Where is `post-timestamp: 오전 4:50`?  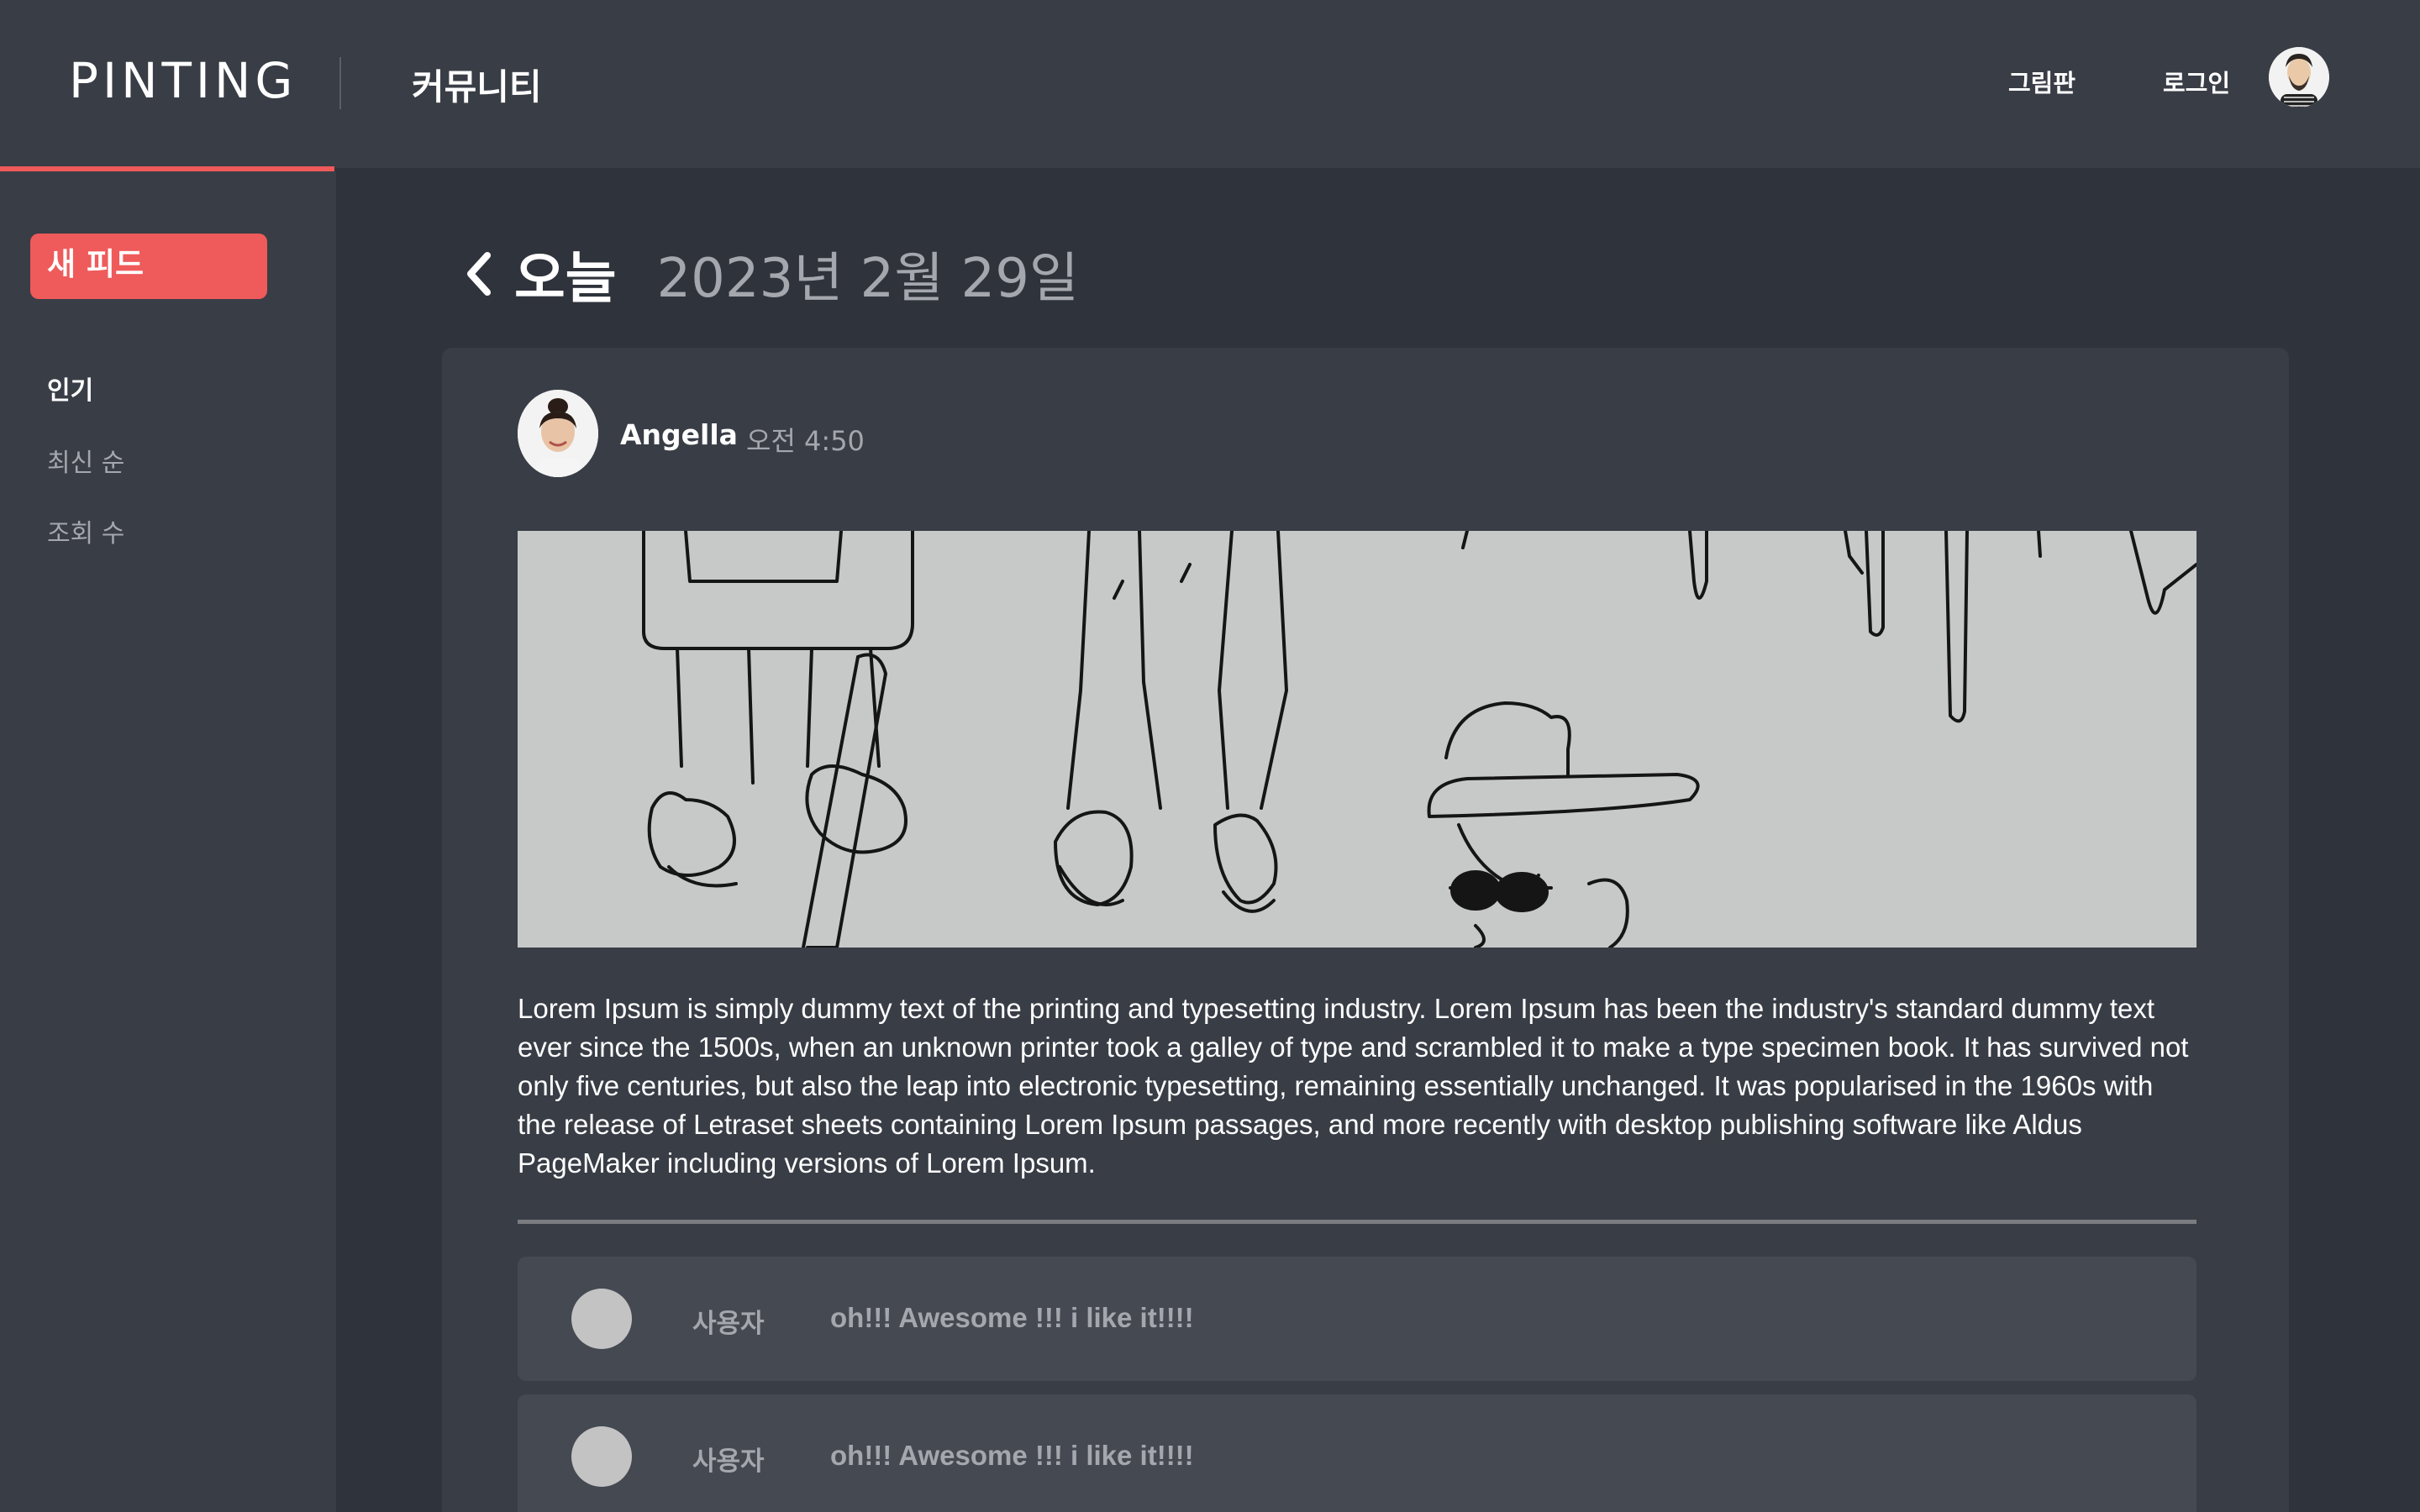 post-timestamp: 오전 4:50 is located at coordinates (805, 441).